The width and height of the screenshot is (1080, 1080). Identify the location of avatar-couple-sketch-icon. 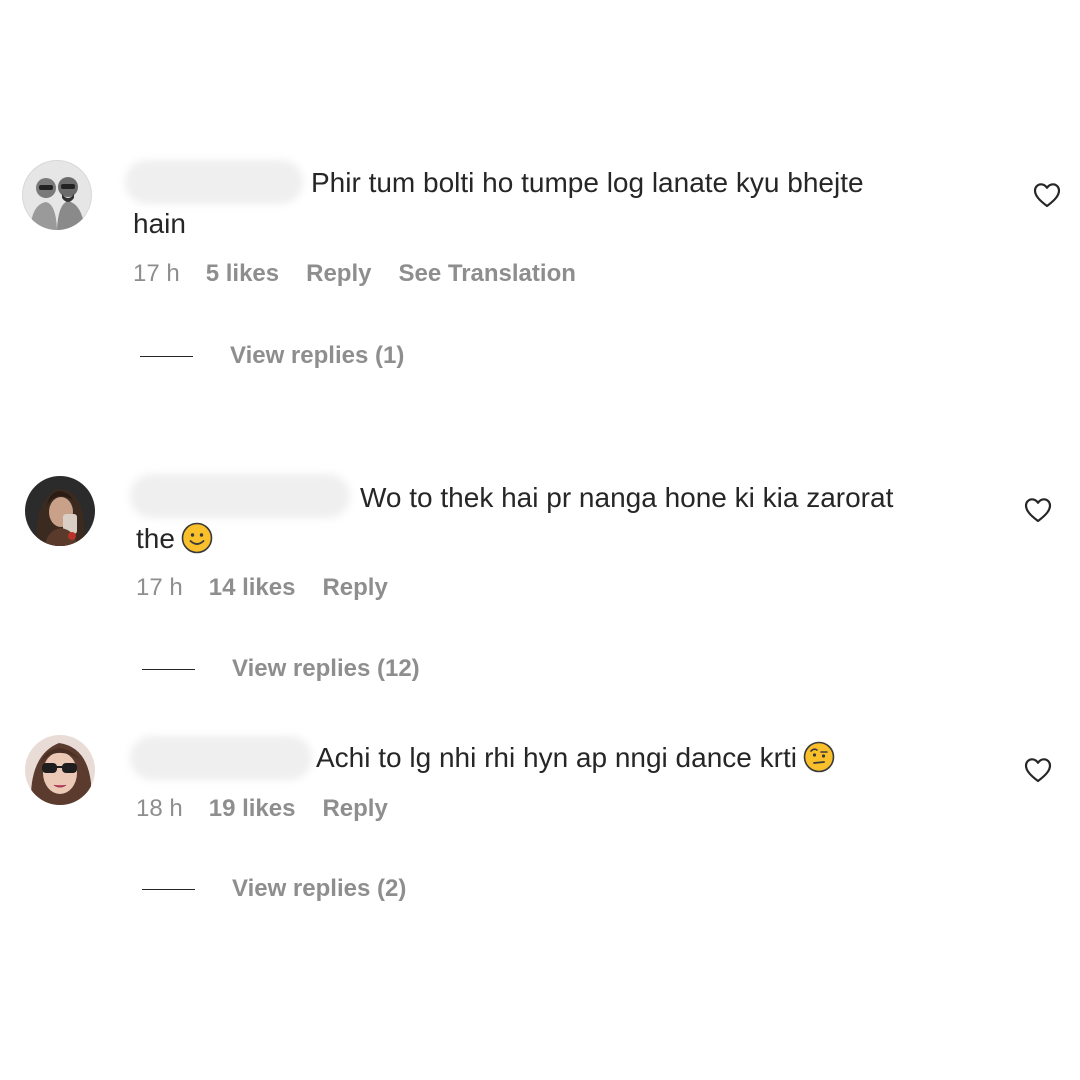
(57, 195).